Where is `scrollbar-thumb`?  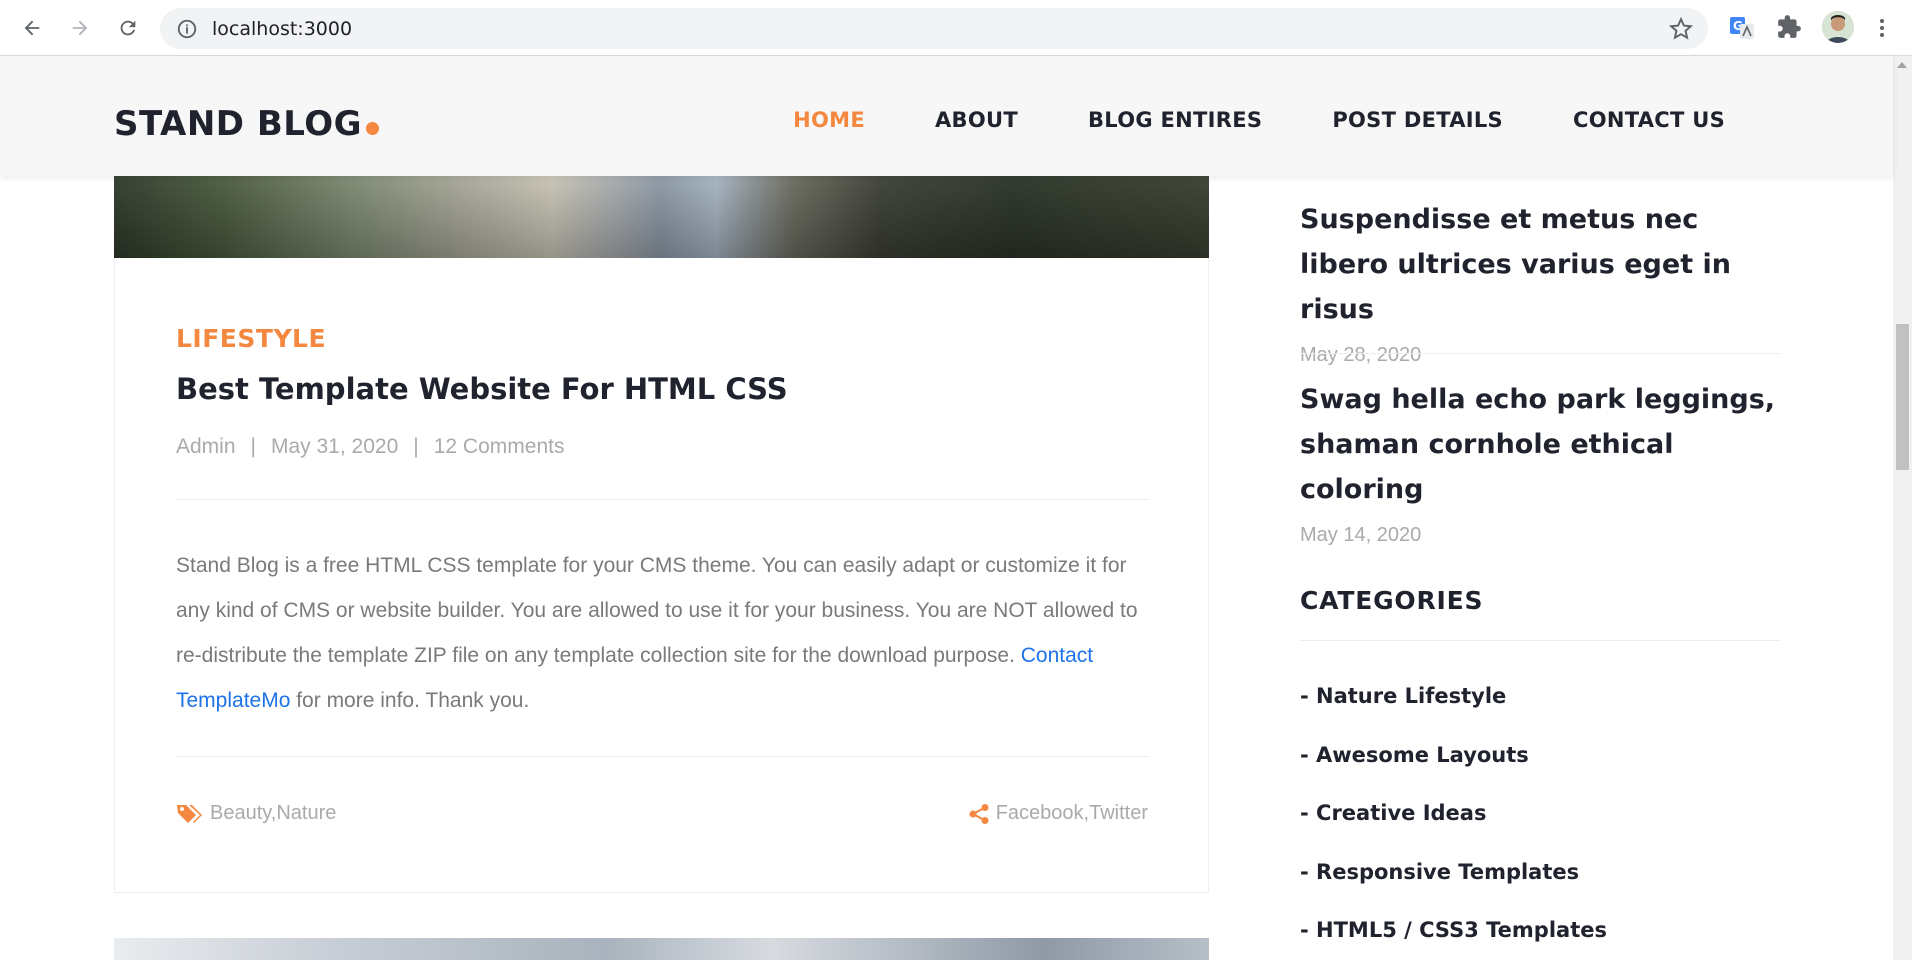 scrollbar-thumb is located at coordinates (1902, 397).